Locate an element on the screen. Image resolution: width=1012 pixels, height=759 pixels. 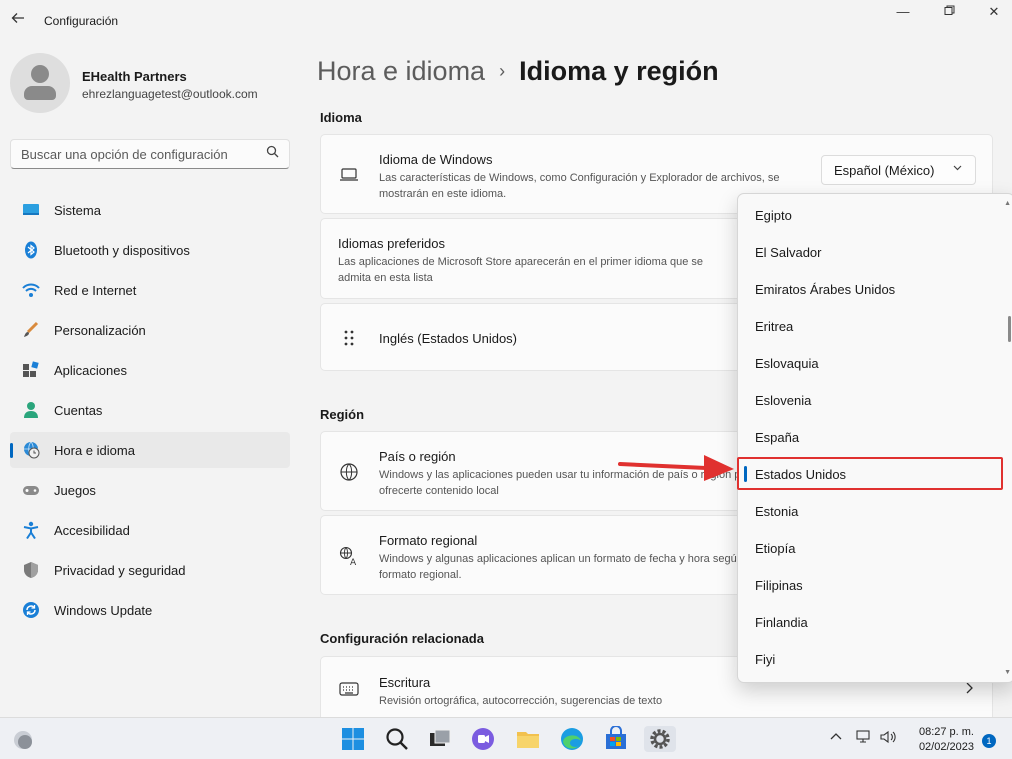
drag-handle-icon is located at coordinates (349, 338).